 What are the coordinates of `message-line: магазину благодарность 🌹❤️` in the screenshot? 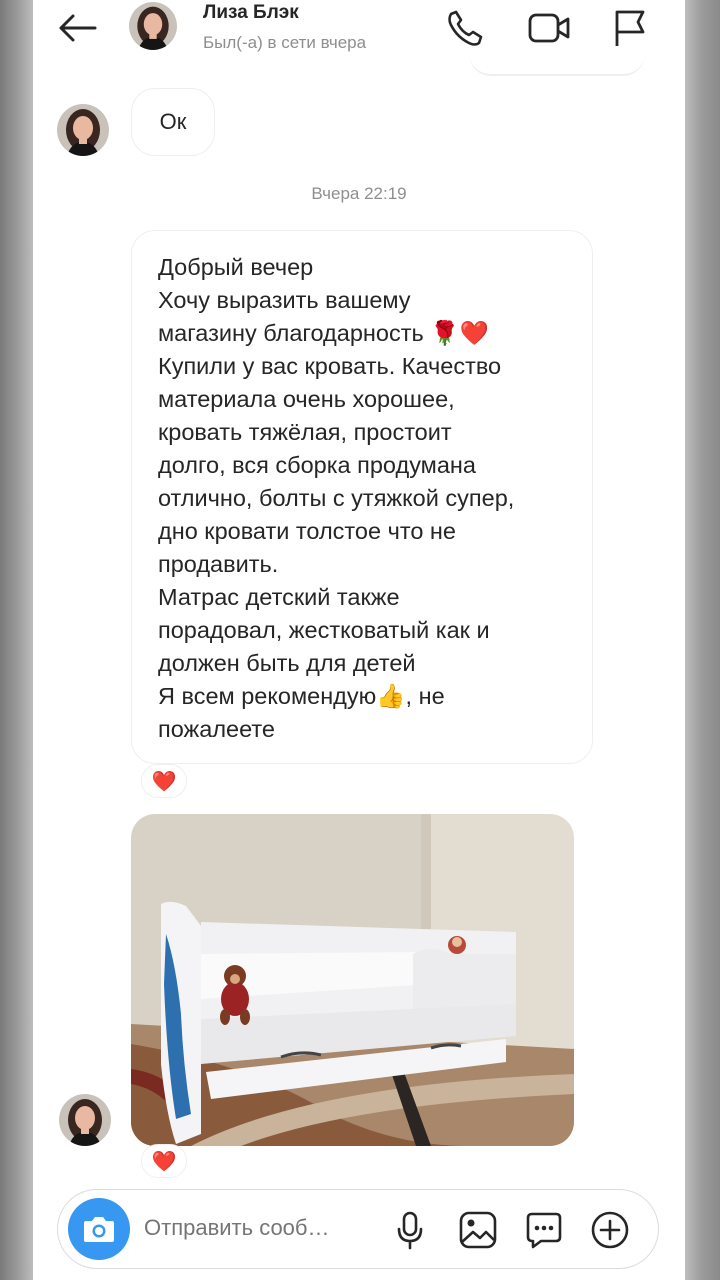 It's located at (323, 333).